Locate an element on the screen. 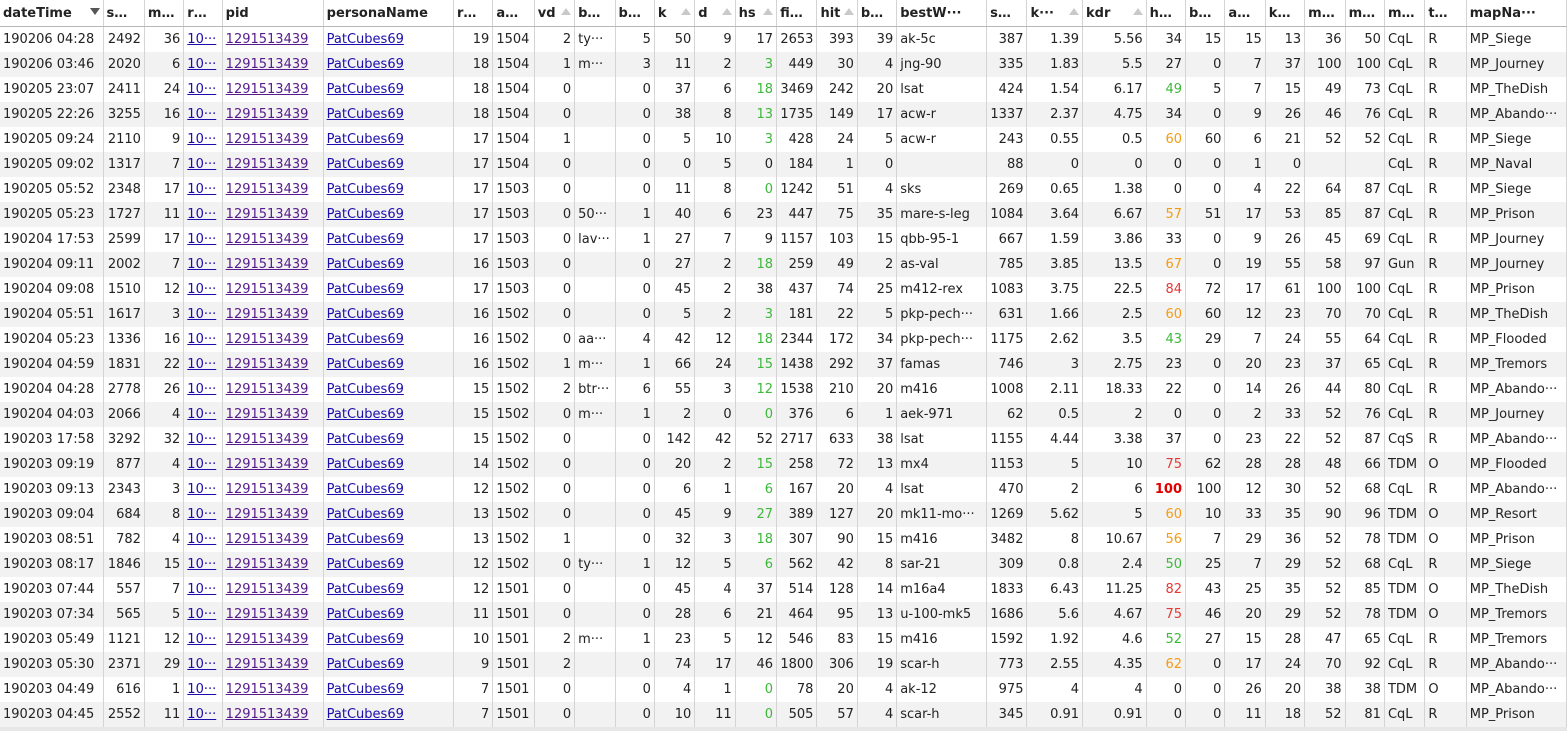  column-header-kdr: kdr is located at coordinates (1114, 13).